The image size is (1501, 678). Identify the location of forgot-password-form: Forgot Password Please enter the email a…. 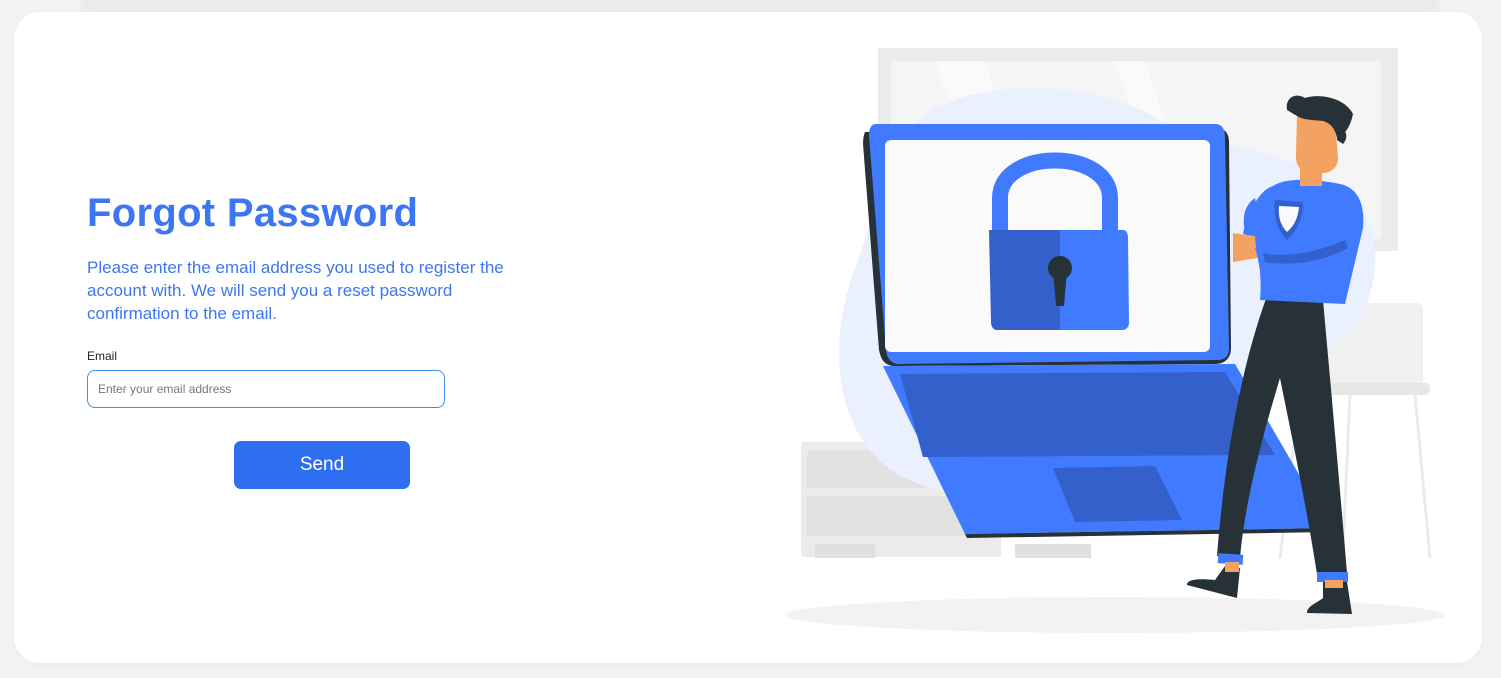
(322, 339).